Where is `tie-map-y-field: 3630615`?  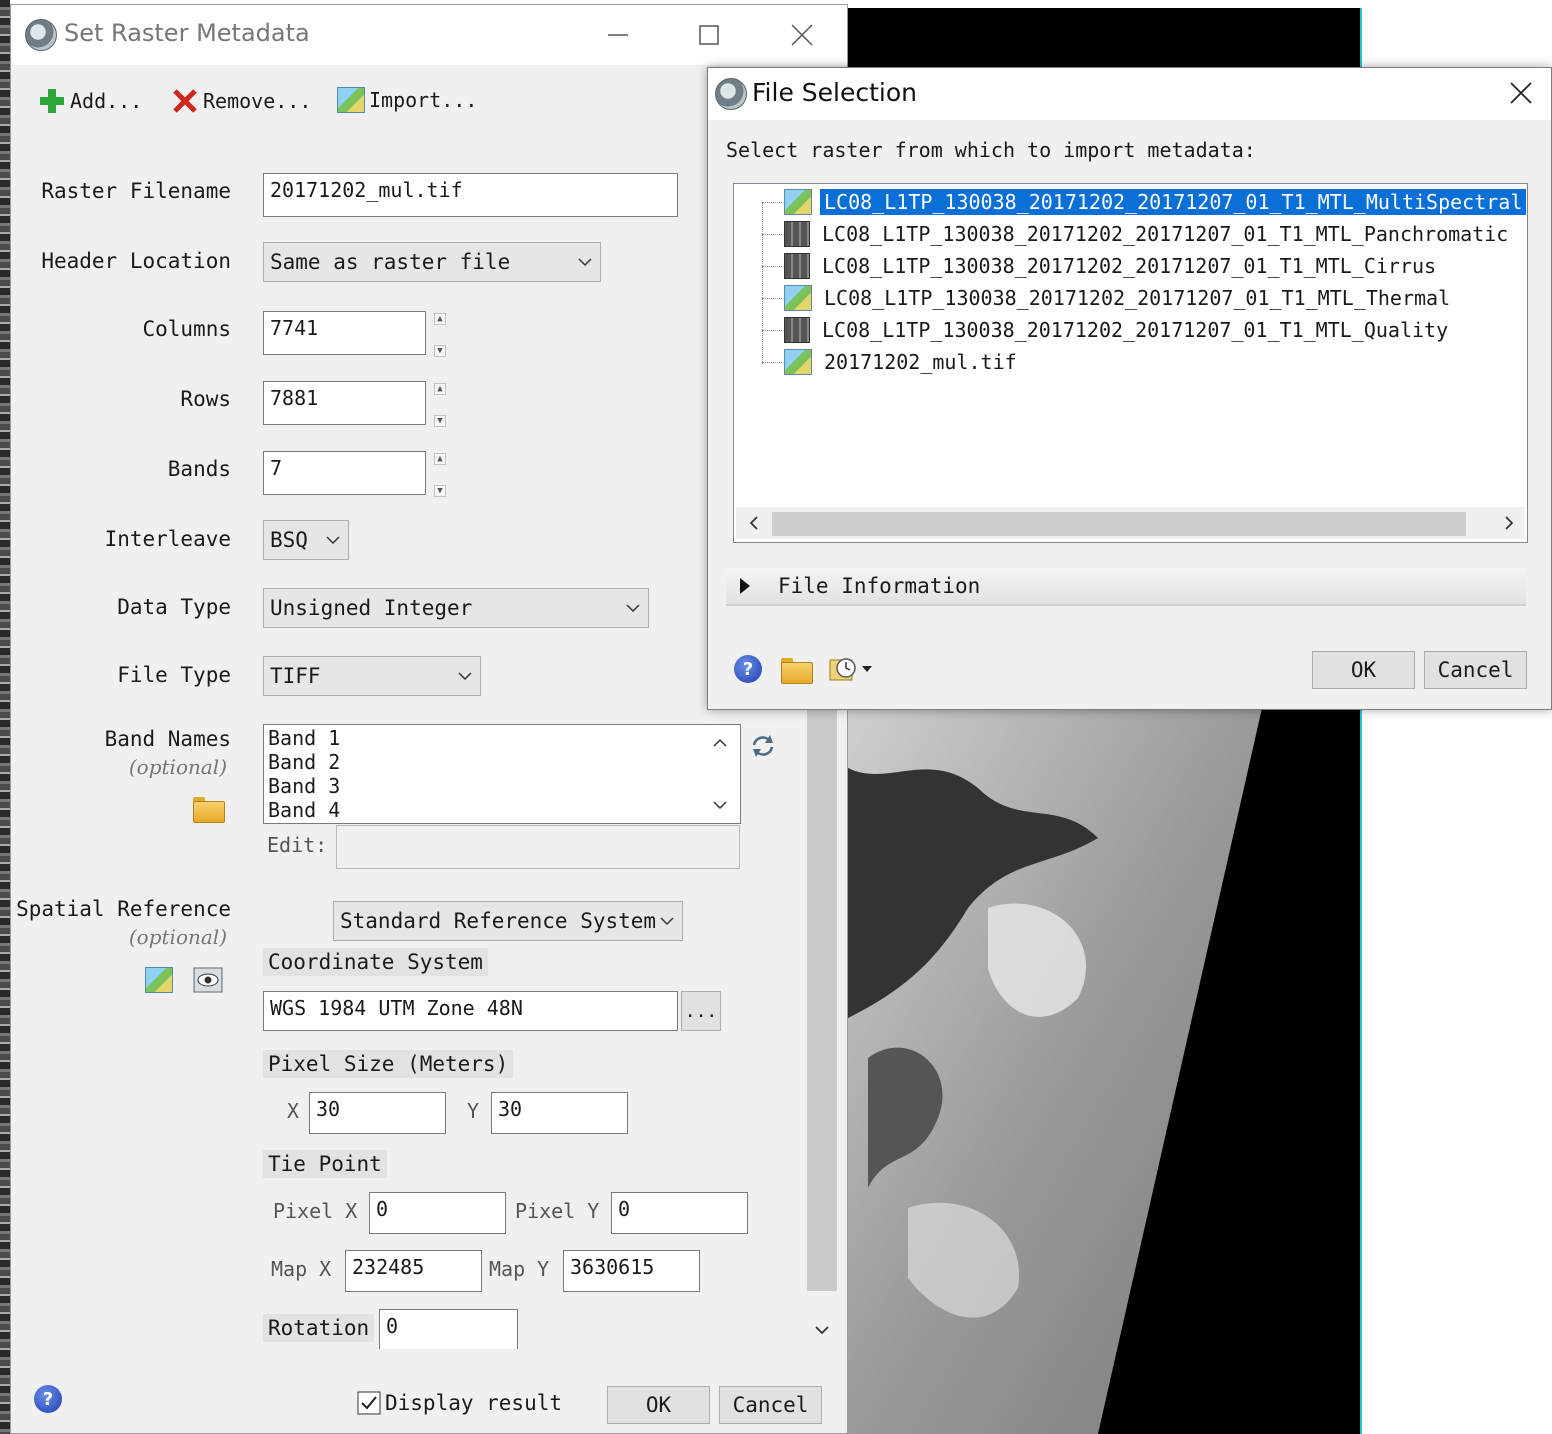
tie-map-y-field: 3630615 is located at coordinates (631, 1271).